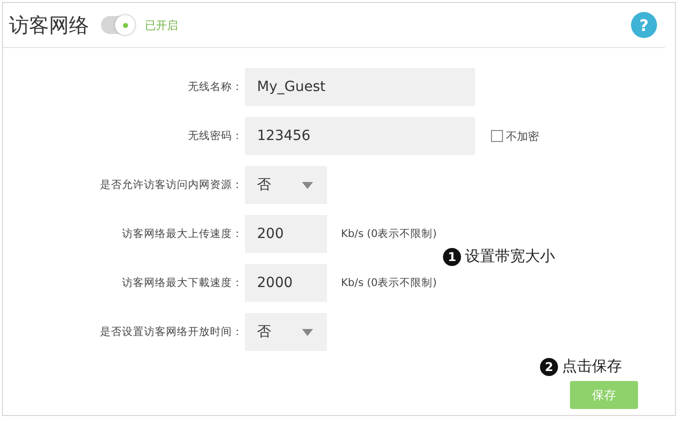 The image size is (680, 421). What do you see at coordinates (360, 136) in the screenshot?
I see `input-field: 123456` at bounding box center [360, 136].